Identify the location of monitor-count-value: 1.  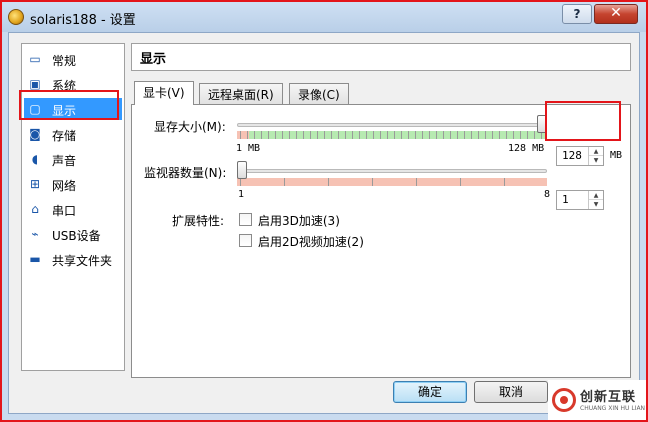
(565, 199).